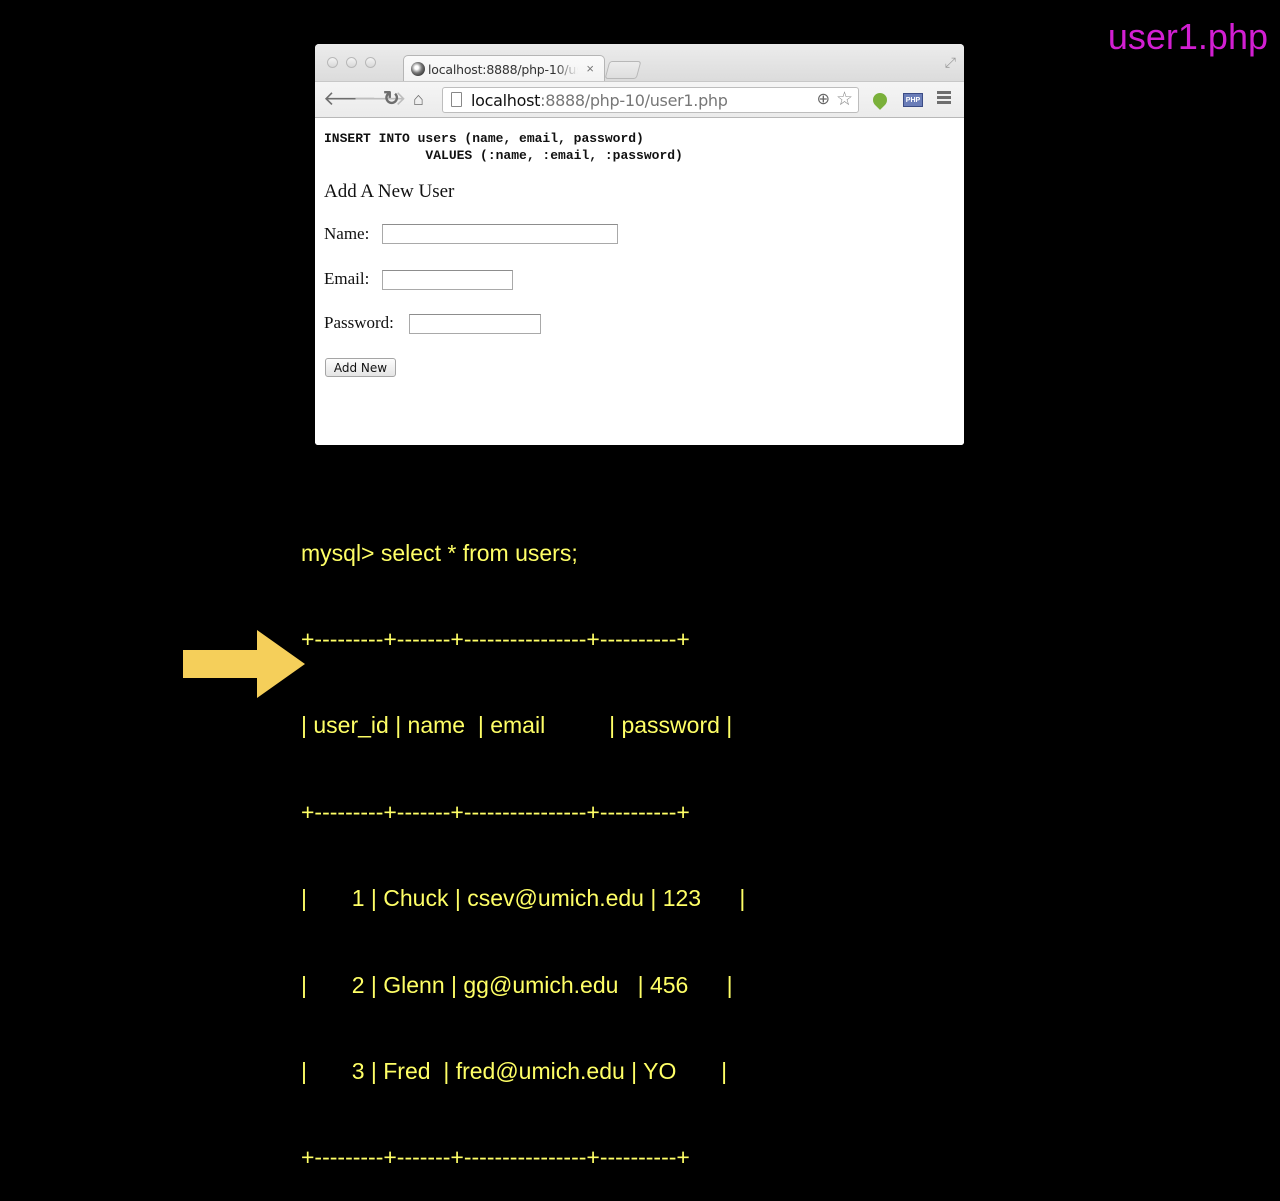 This screenshot has width=1280, height=1201. I want to click on php-extension-icon: PHP, so click(913, 100).